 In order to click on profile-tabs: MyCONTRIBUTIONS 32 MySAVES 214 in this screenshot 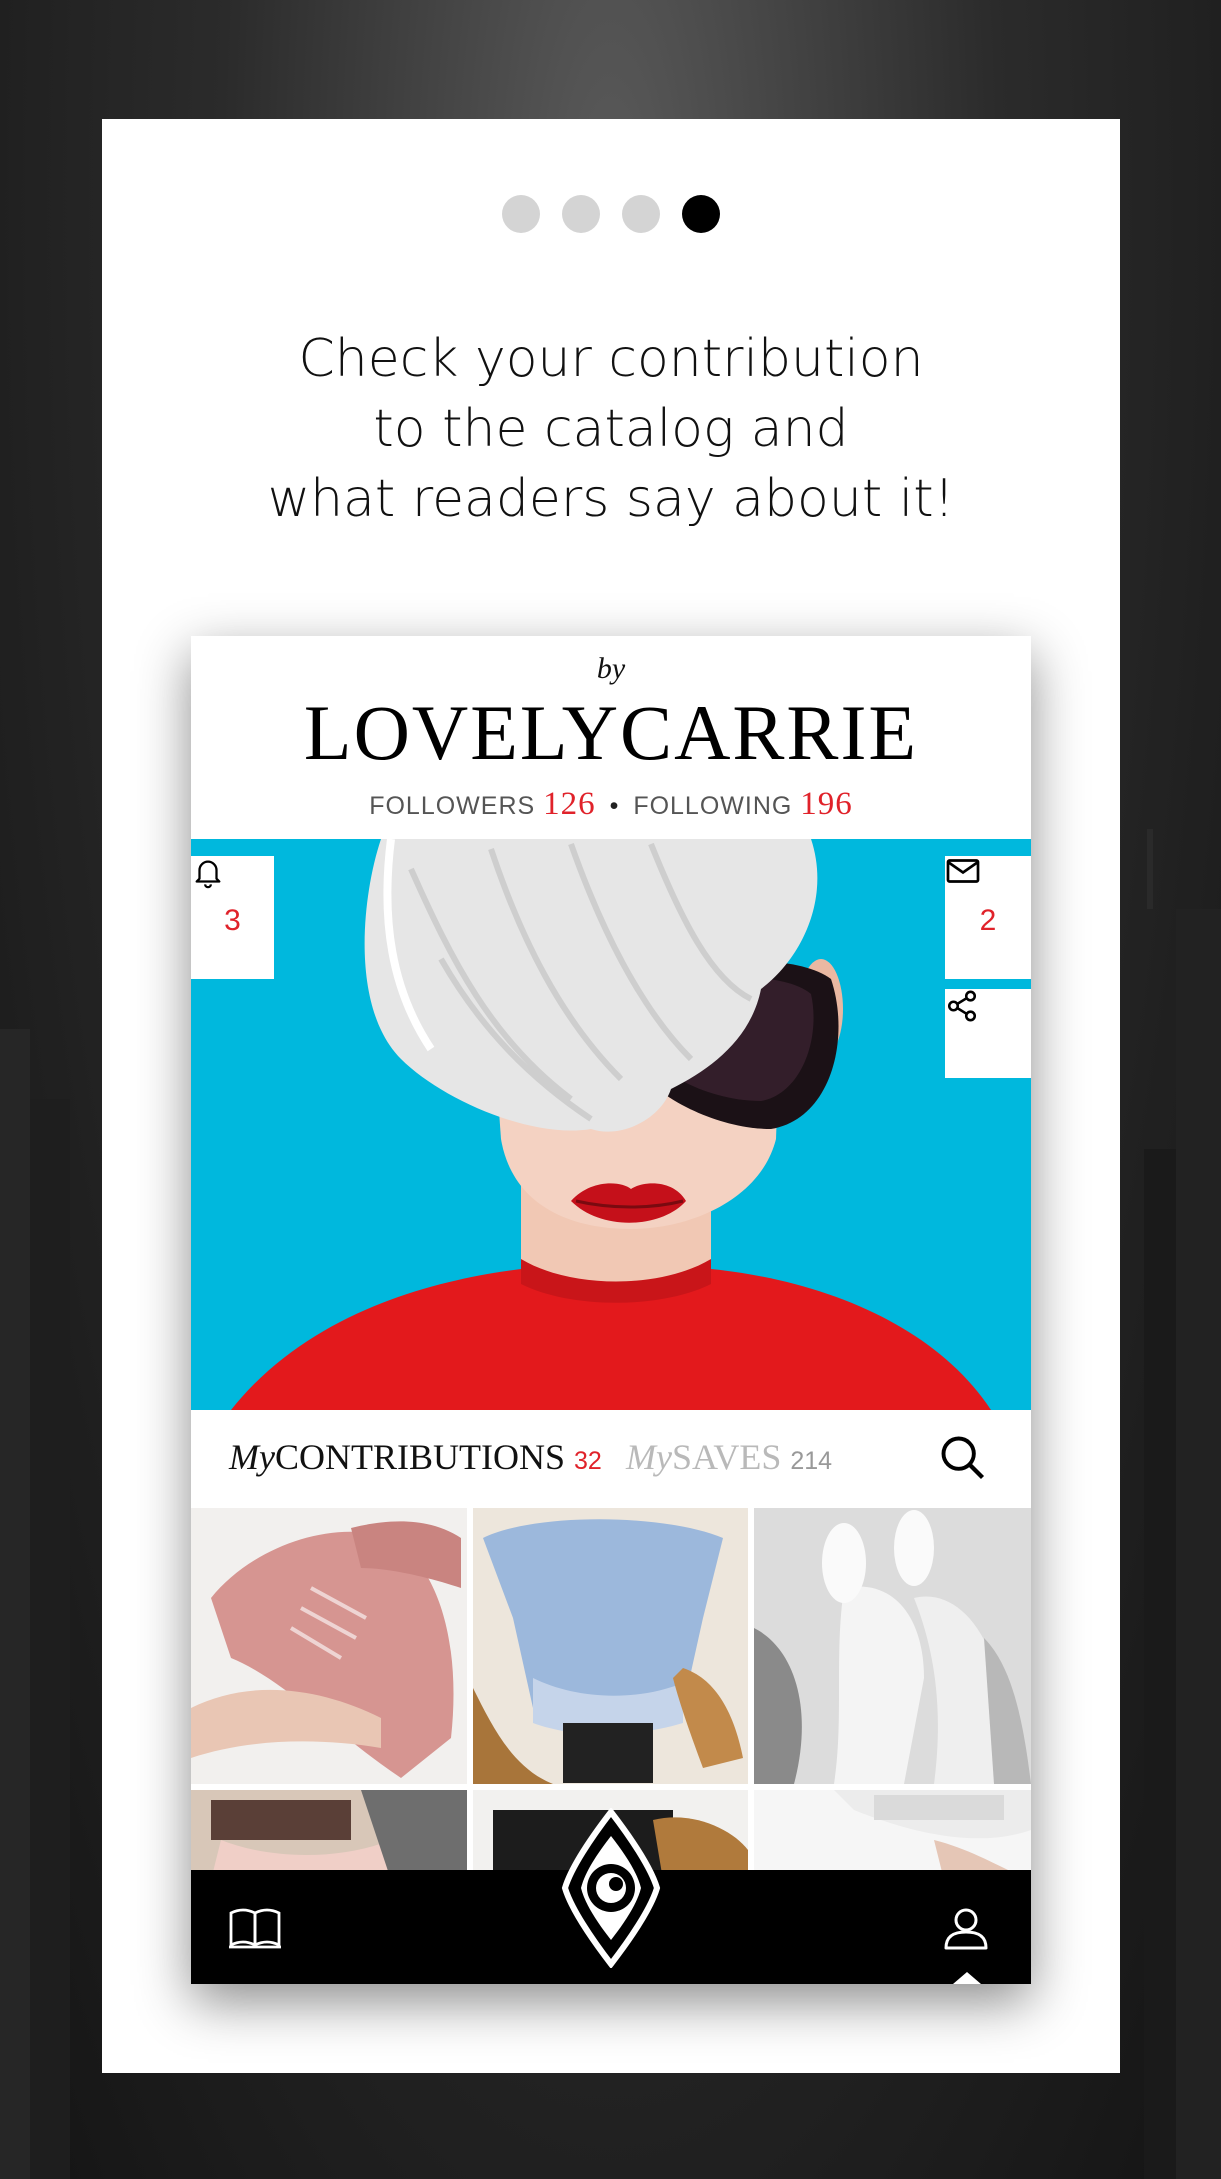, I will do `click(611, 1459)`.